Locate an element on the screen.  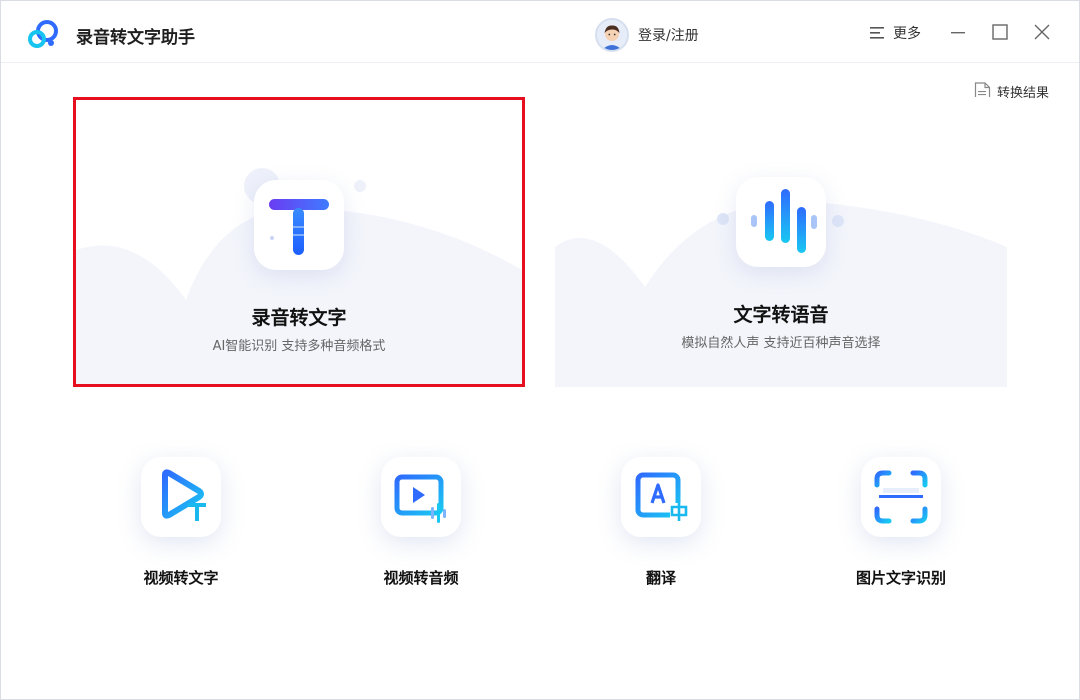
app-title: 录音转文字助手 is located at coordinates (135, 38).